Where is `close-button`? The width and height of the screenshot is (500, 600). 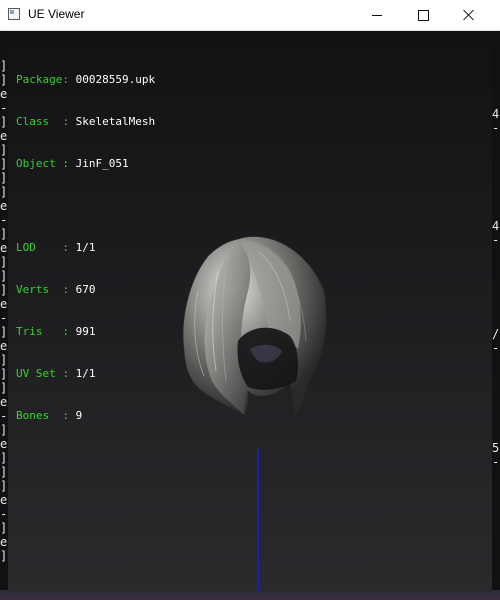 close-button is located at coordinates (469, 15).